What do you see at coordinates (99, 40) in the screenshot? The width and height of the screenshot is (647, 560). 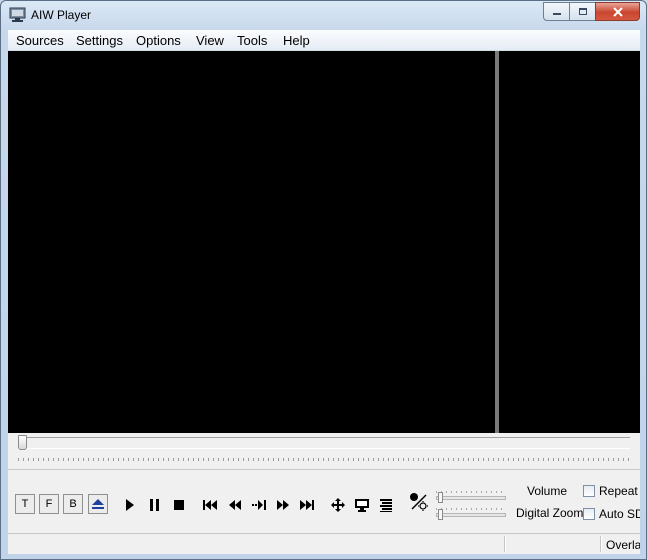 I see `menu-settings: Settings` at bounding box center [99, 40].